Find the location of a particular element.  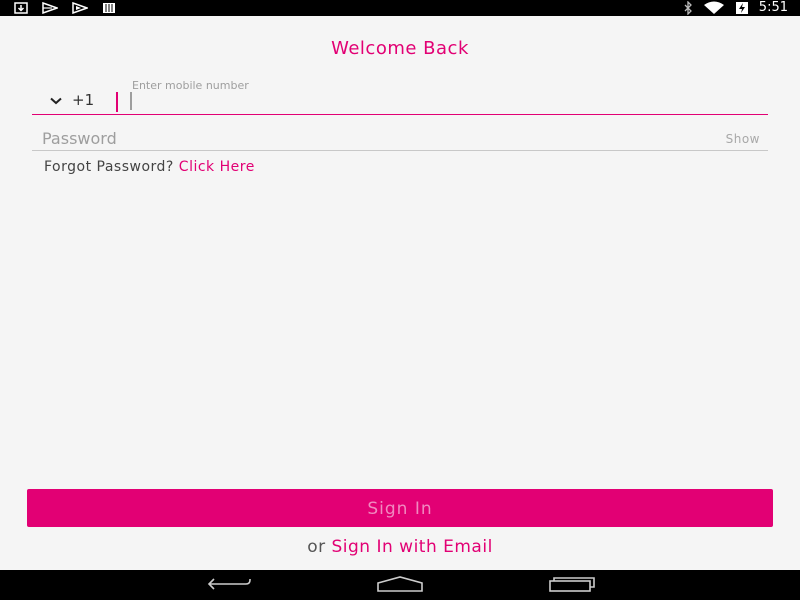

home-icon is located at coordinates (400, 586).